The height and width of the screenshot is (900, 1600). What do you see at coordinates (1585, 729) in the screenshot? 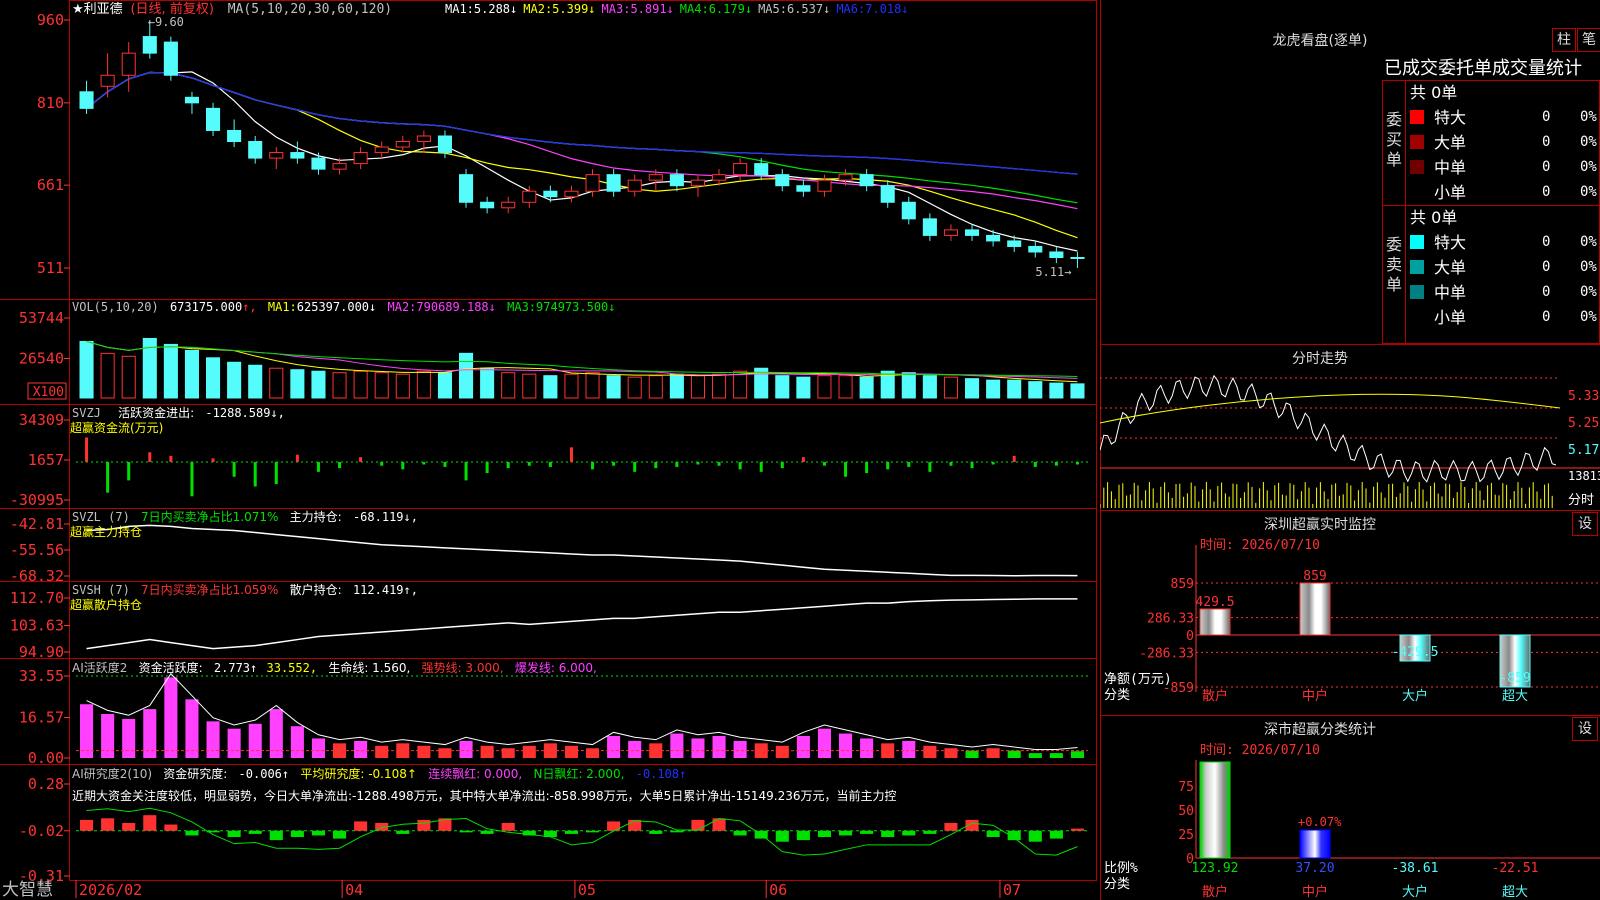
I see `classify-settings-button: 设` at bounding box center [1585, 729].